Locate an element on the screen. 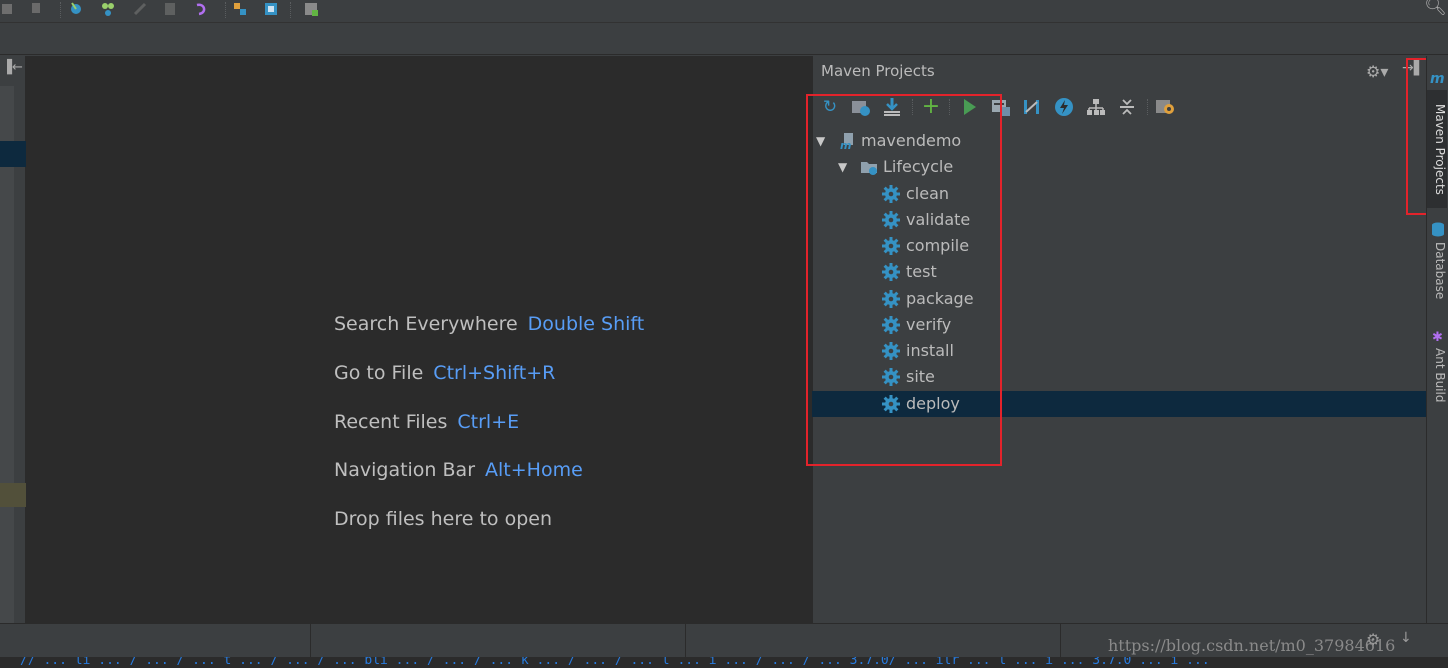 This screenshot has height=668, width=1448. hint-label: Search Everywhere is located at coordinates (426, 324).